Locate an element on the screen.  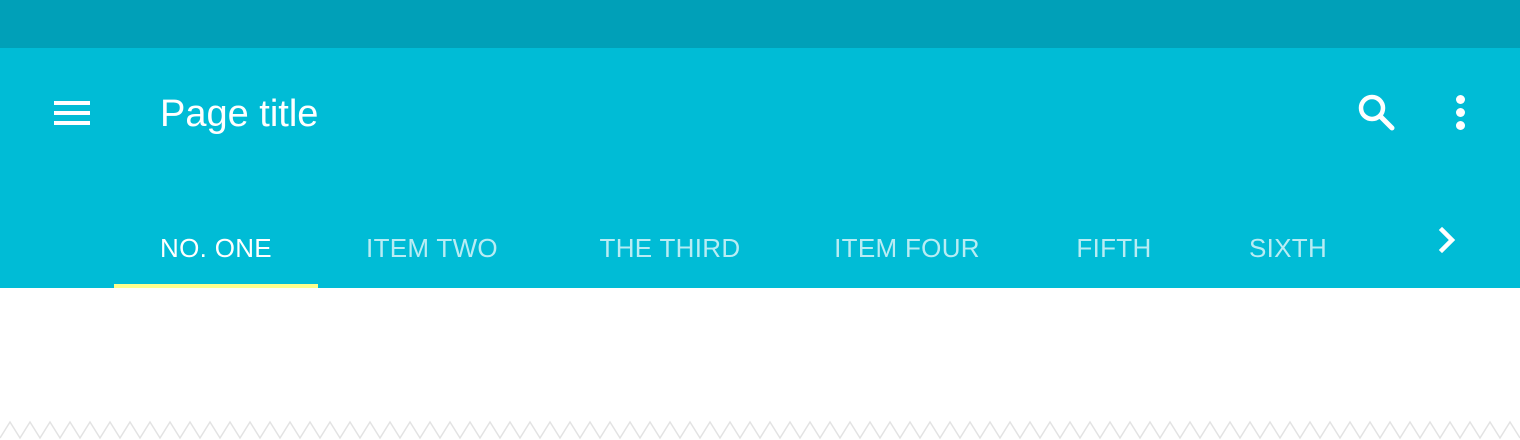
menu-button is located at coordinates (72, 113).